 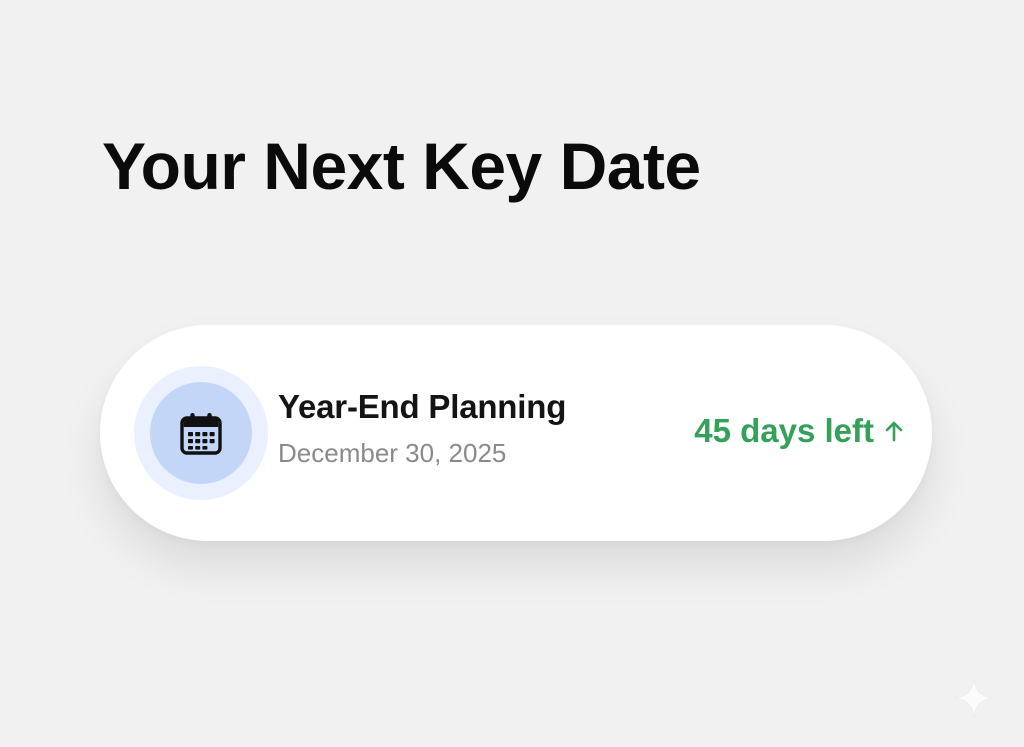 I want to click on event-date: December 30, 2025, so click(x=392, y=453).